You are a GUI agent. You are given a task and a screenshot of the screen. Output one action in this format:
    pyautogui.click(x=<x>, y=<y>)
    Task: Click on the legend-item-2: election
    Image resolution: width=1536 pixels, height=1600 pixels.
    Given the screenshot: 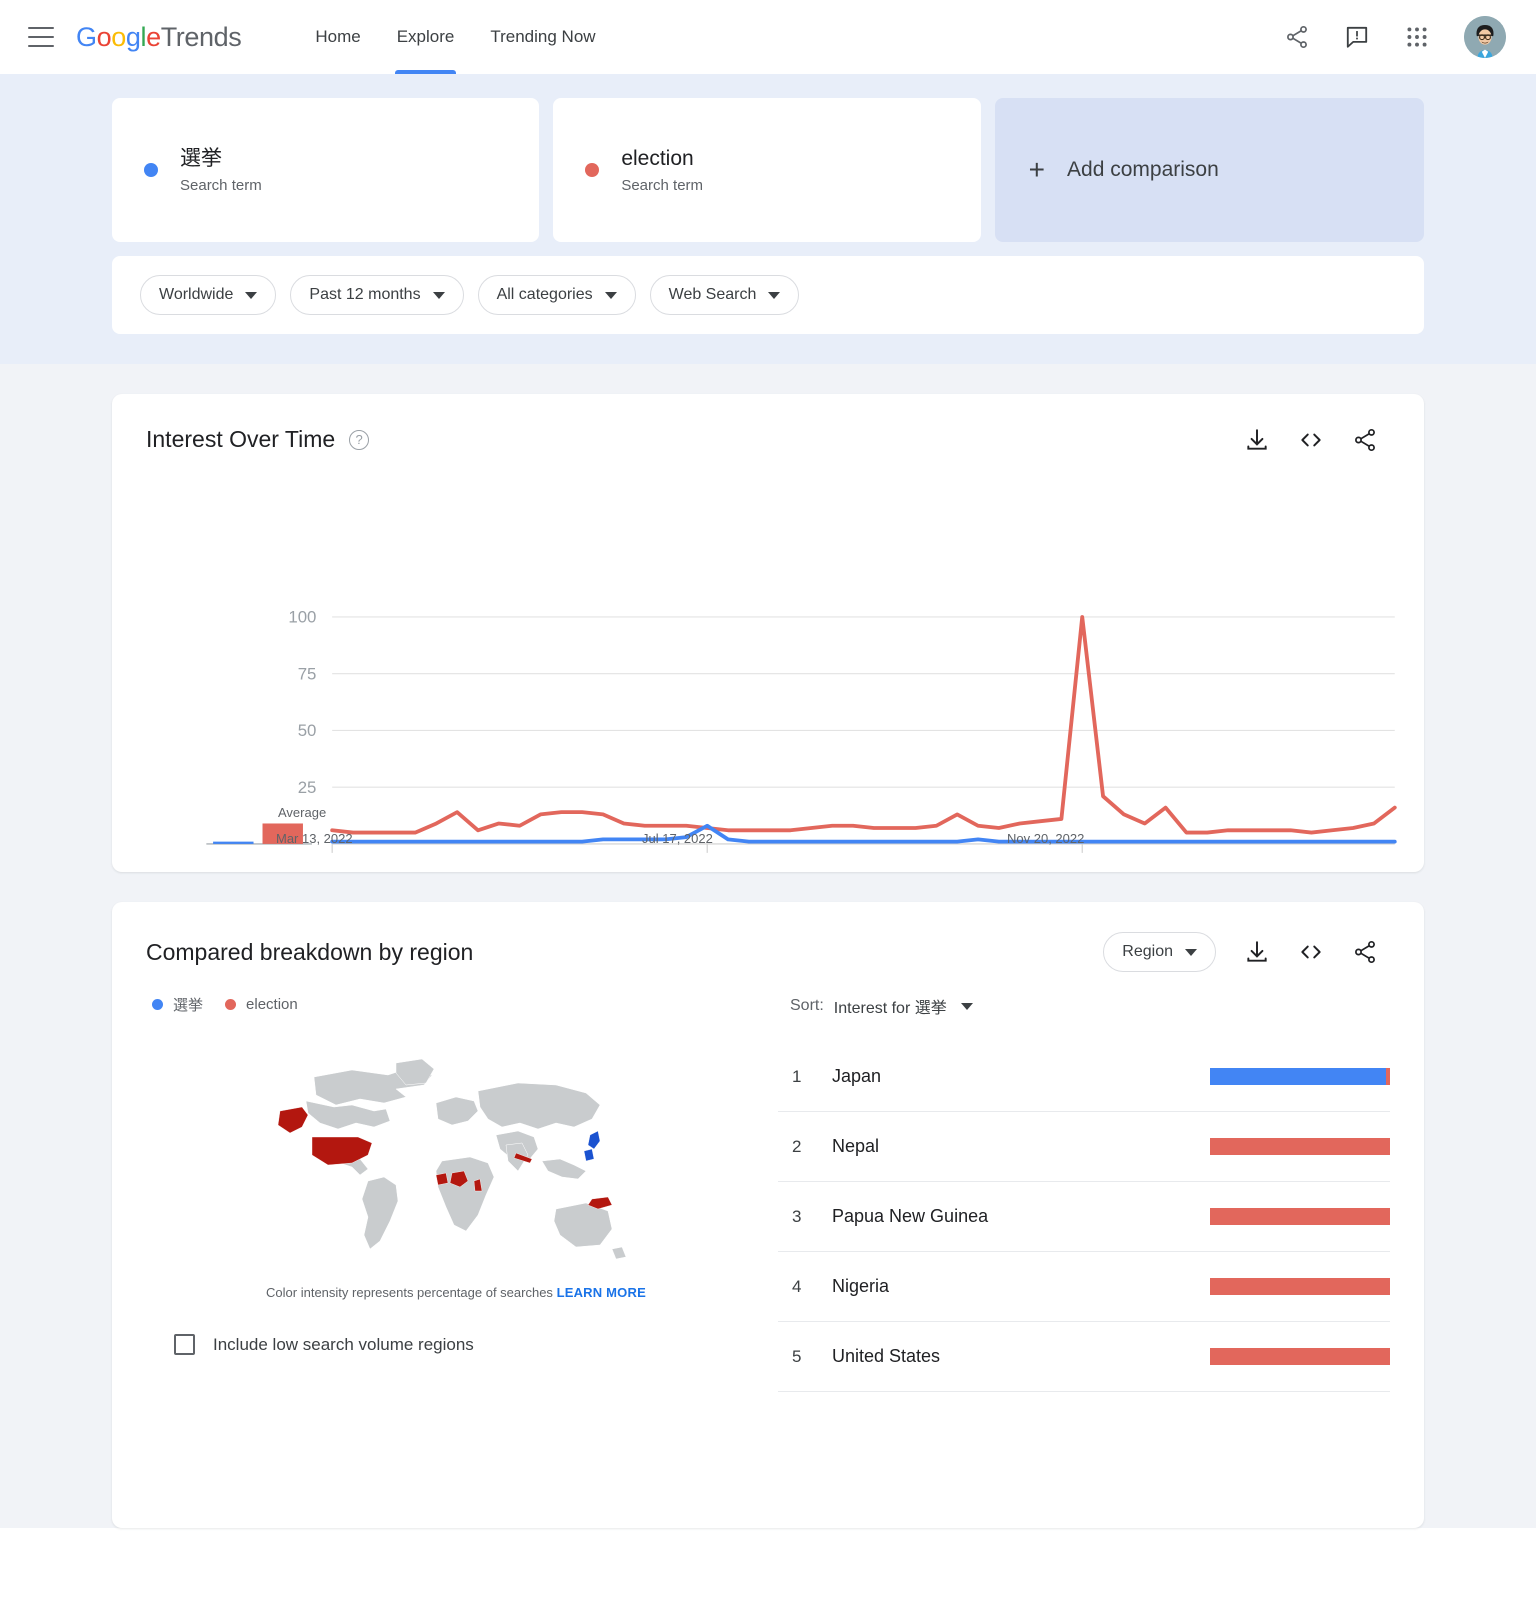 What is the action you would take?
    pyautogui.click(x=261, y=1004)
    